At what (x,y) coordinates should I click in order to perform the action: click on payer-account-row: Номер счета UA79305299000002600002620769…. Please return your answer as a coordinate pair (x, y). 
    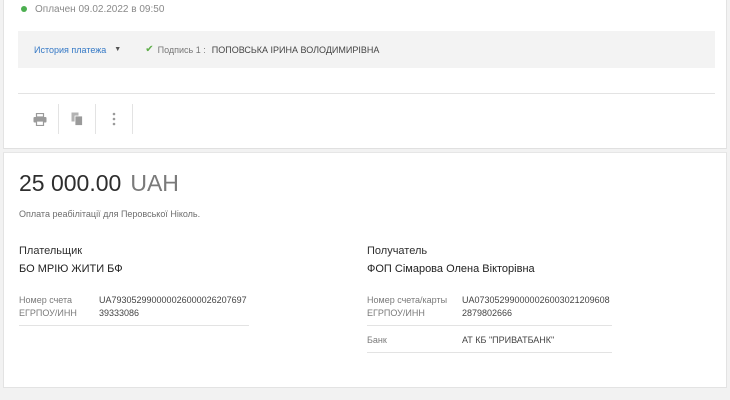
    Looking at the image, I should click on (134, 299).